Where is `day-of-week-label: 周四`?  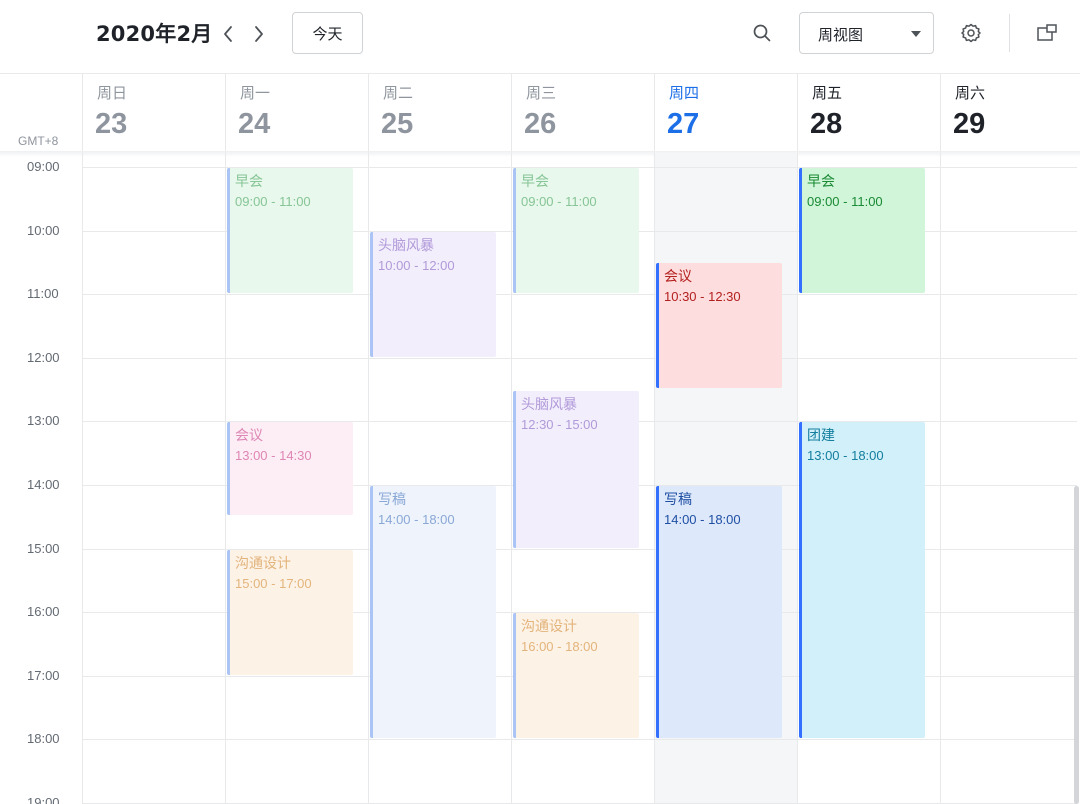 day-of-week-label: 周四 is located at coordinates (684, 93).